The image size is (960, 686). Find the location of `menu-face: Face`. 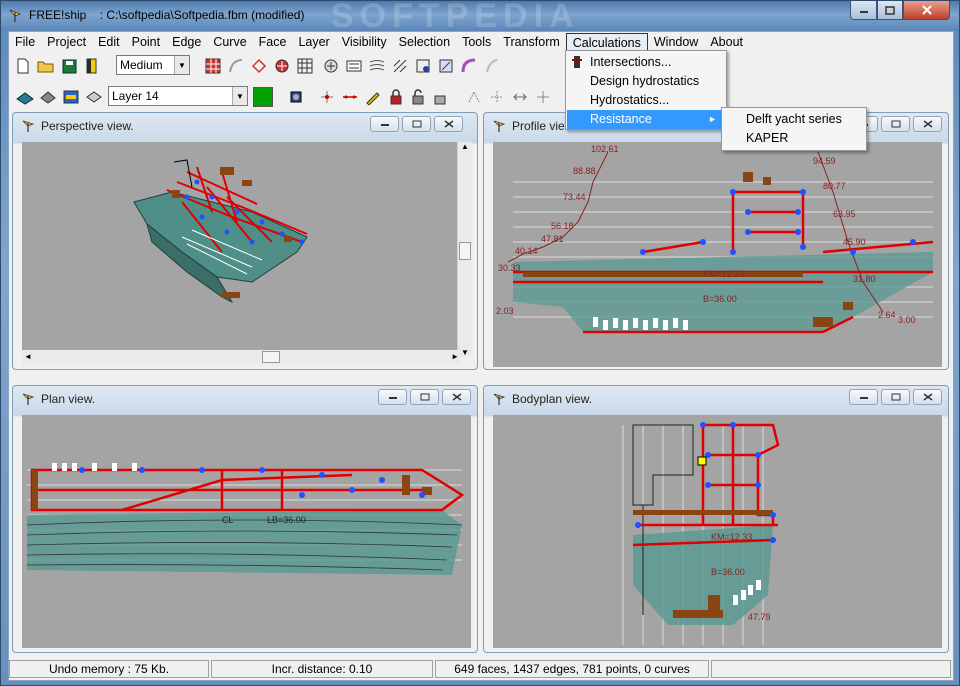

menu-face: Face is located at coordinates (273, 42).